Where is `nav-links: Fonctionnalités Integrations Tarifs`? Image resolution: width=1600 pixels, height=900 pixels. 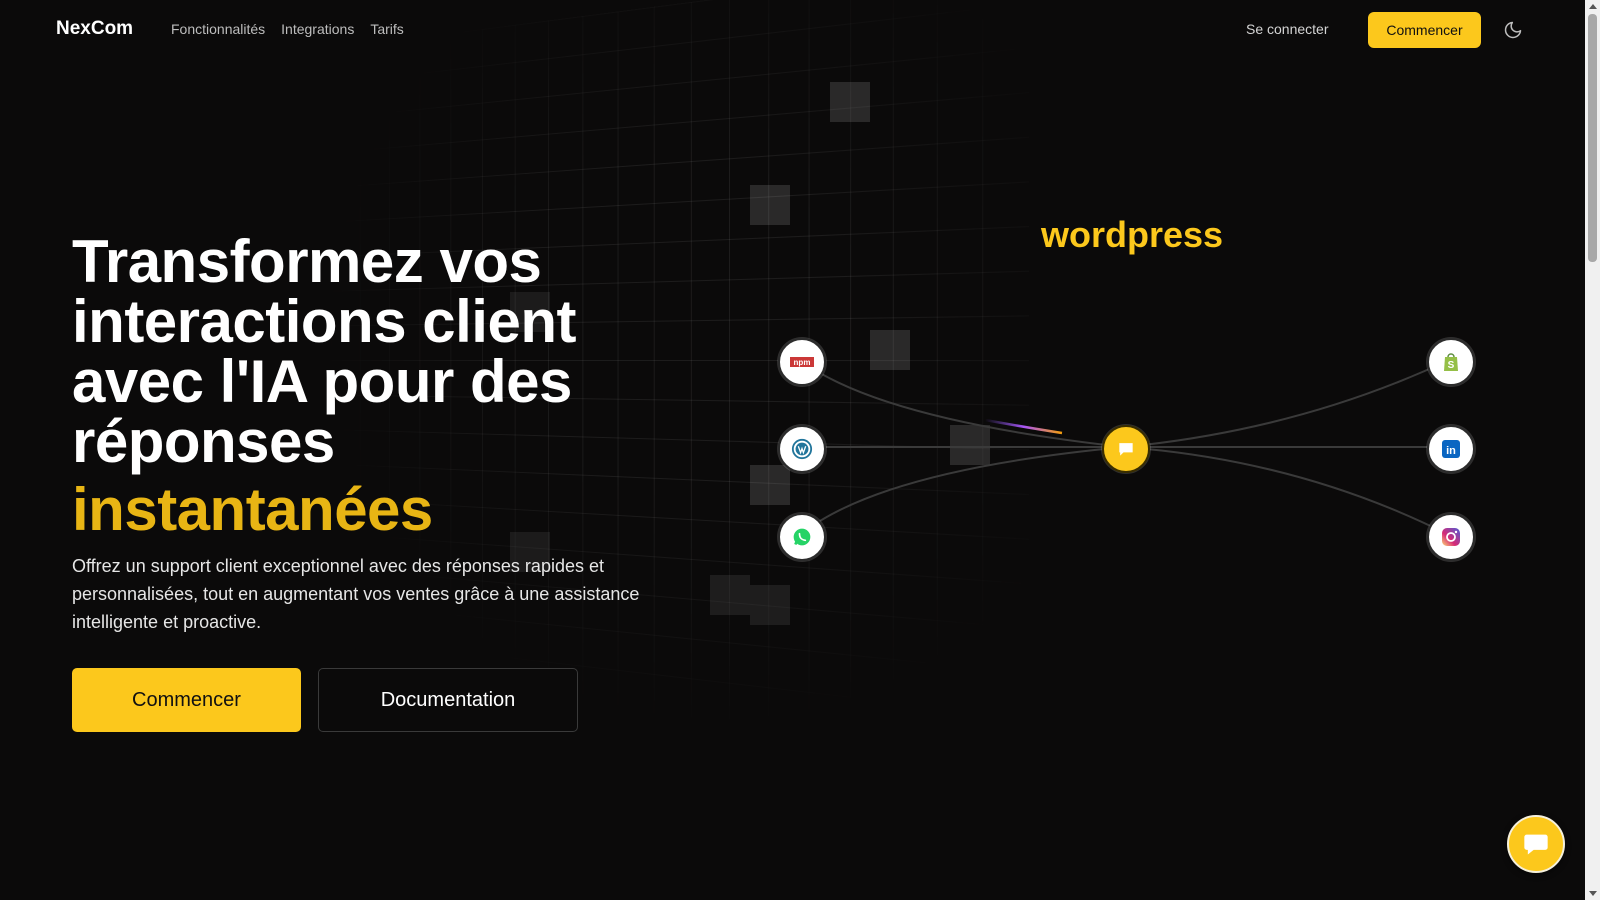
nav-links: Fonctionnalités Integrations Tarifs is located at coordinates (287, 29).